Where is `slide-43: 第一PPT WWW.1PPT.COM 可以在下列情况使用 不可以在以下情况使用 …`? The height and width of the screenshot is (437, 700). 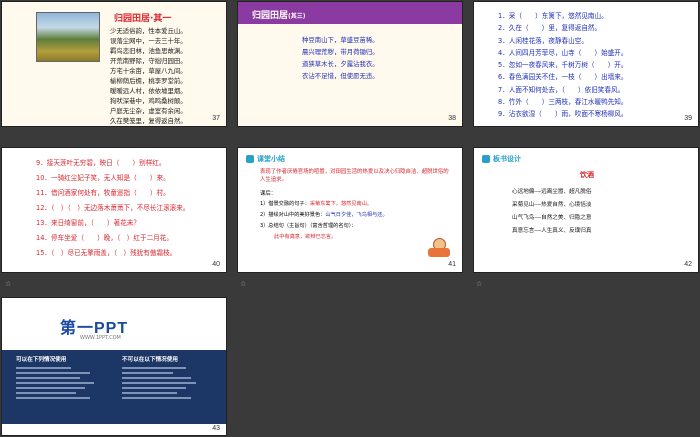 slide-43: 第一PPT WWW.1PPT.COM 可以在下列情况使用 不可以在以下情况使用 … is located at coordinates (114, 366).